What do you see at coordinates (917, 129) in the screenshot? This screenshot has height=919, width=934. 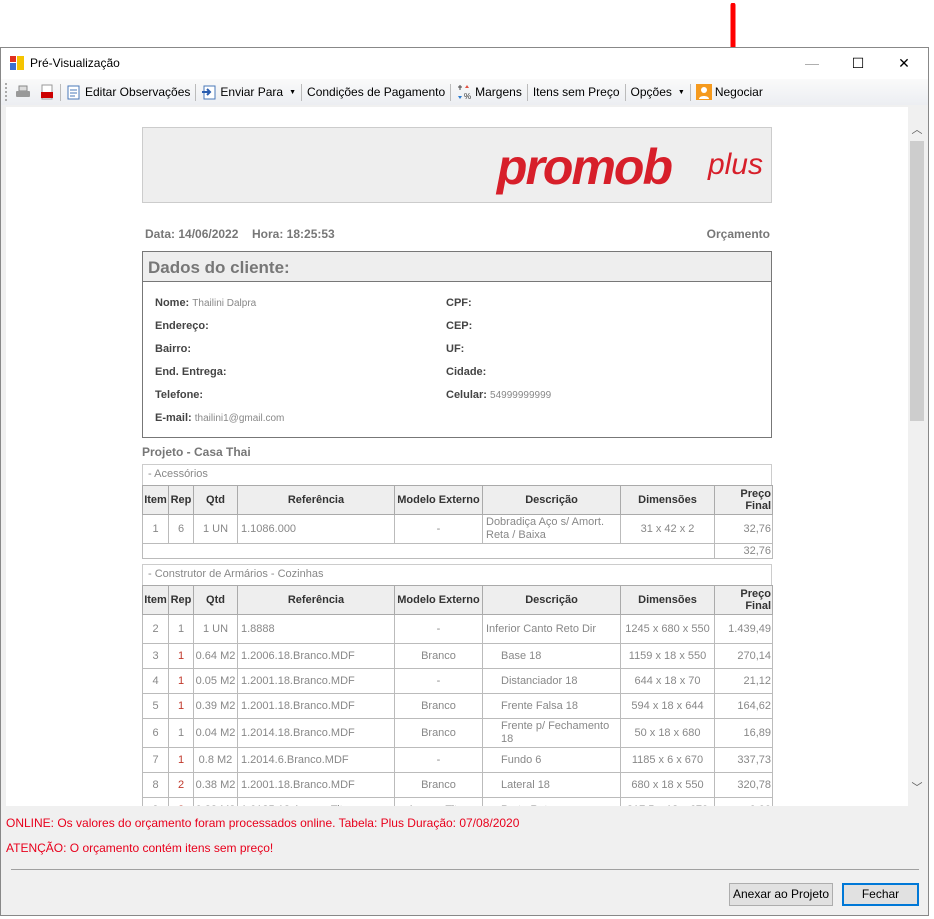 I see `scroll-up-icon: ︿` at bounding box center [917, 129].